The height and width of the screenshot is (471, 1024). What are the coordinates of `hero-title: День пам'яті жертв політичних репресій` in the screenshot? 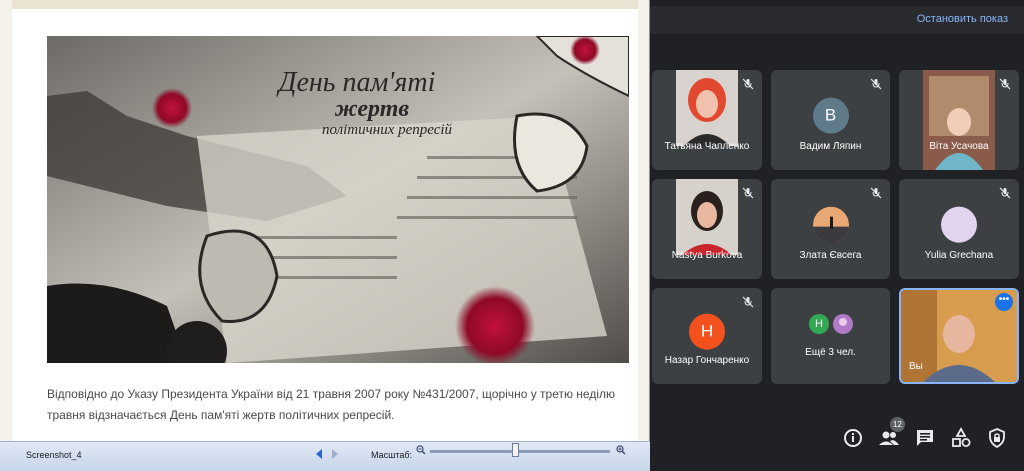 It's located at (357, 103).